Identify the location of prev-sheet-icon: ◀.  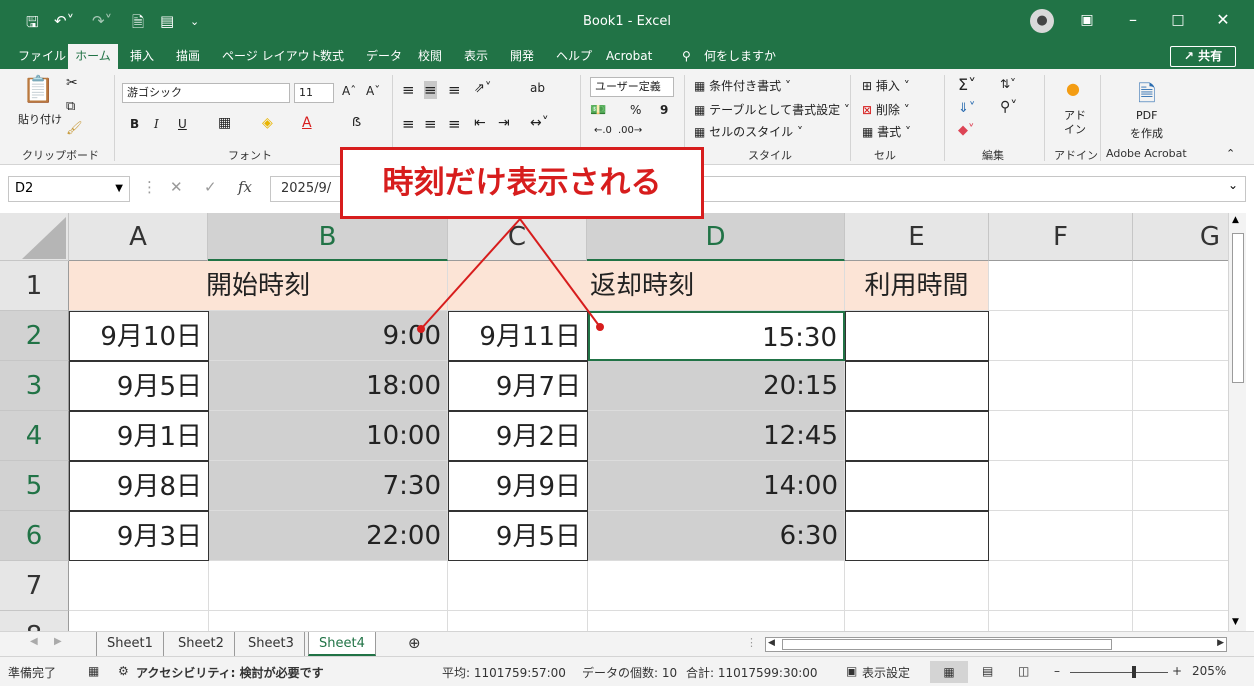
(34, 641).